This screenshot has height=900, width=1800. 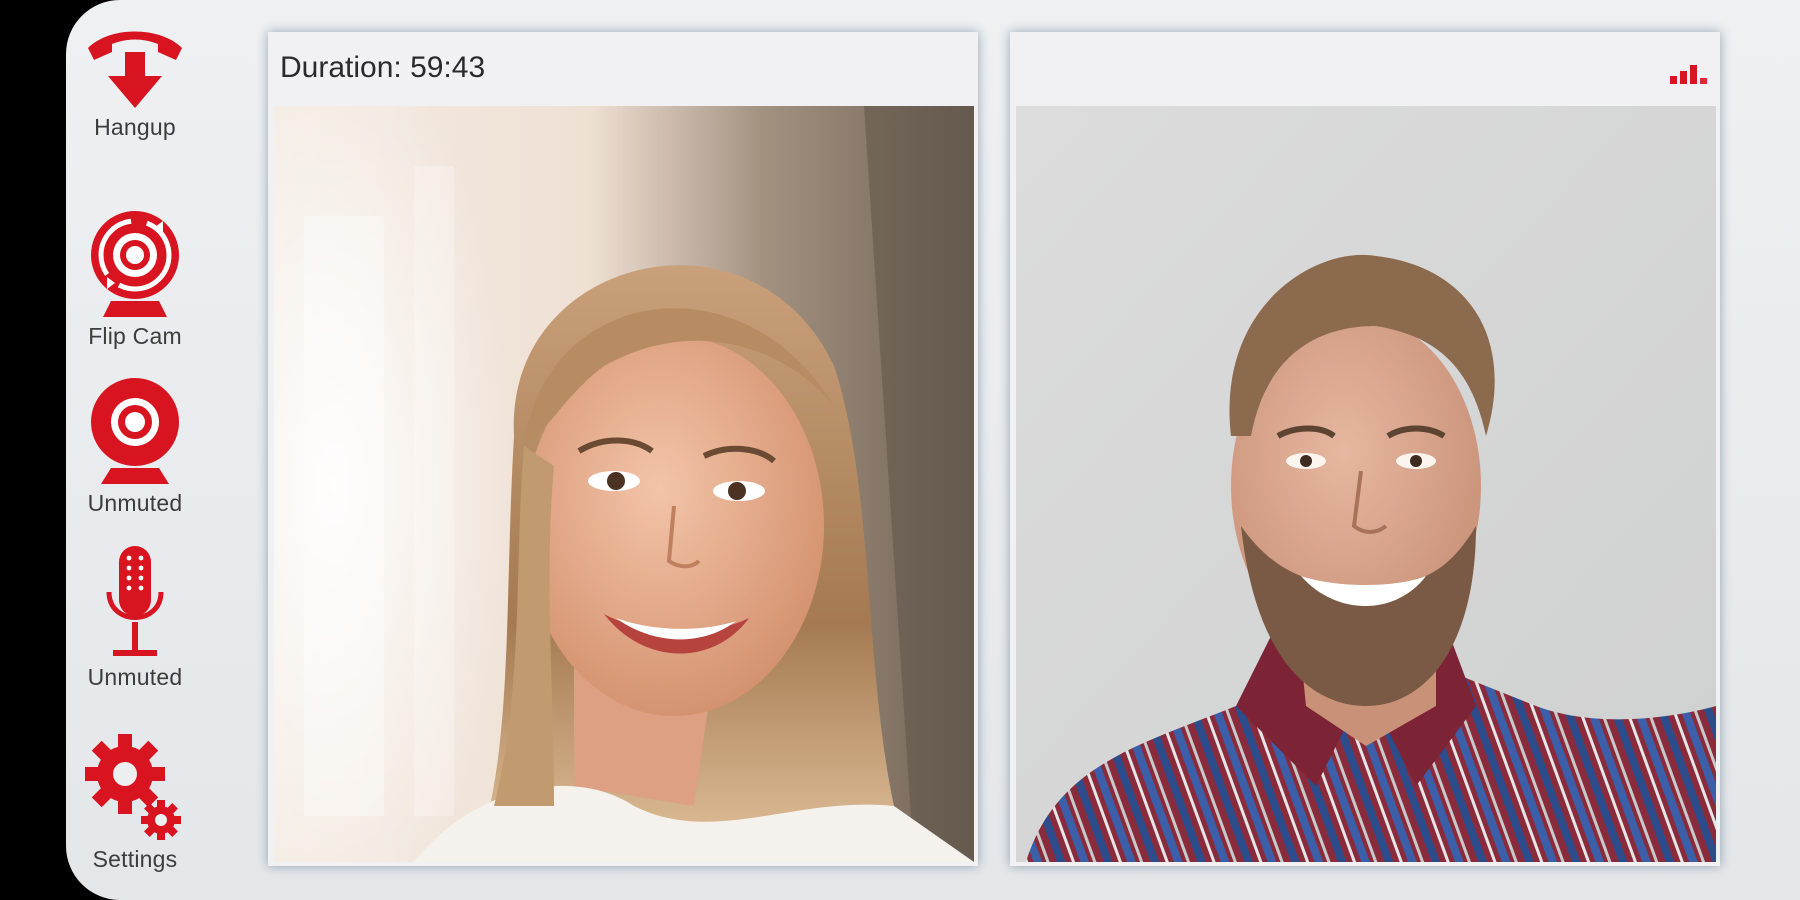 What do you see at coordinates (135, 127) in the screenshot?
I see `hangup-label: Hangup` at bounding box center [135, 127].